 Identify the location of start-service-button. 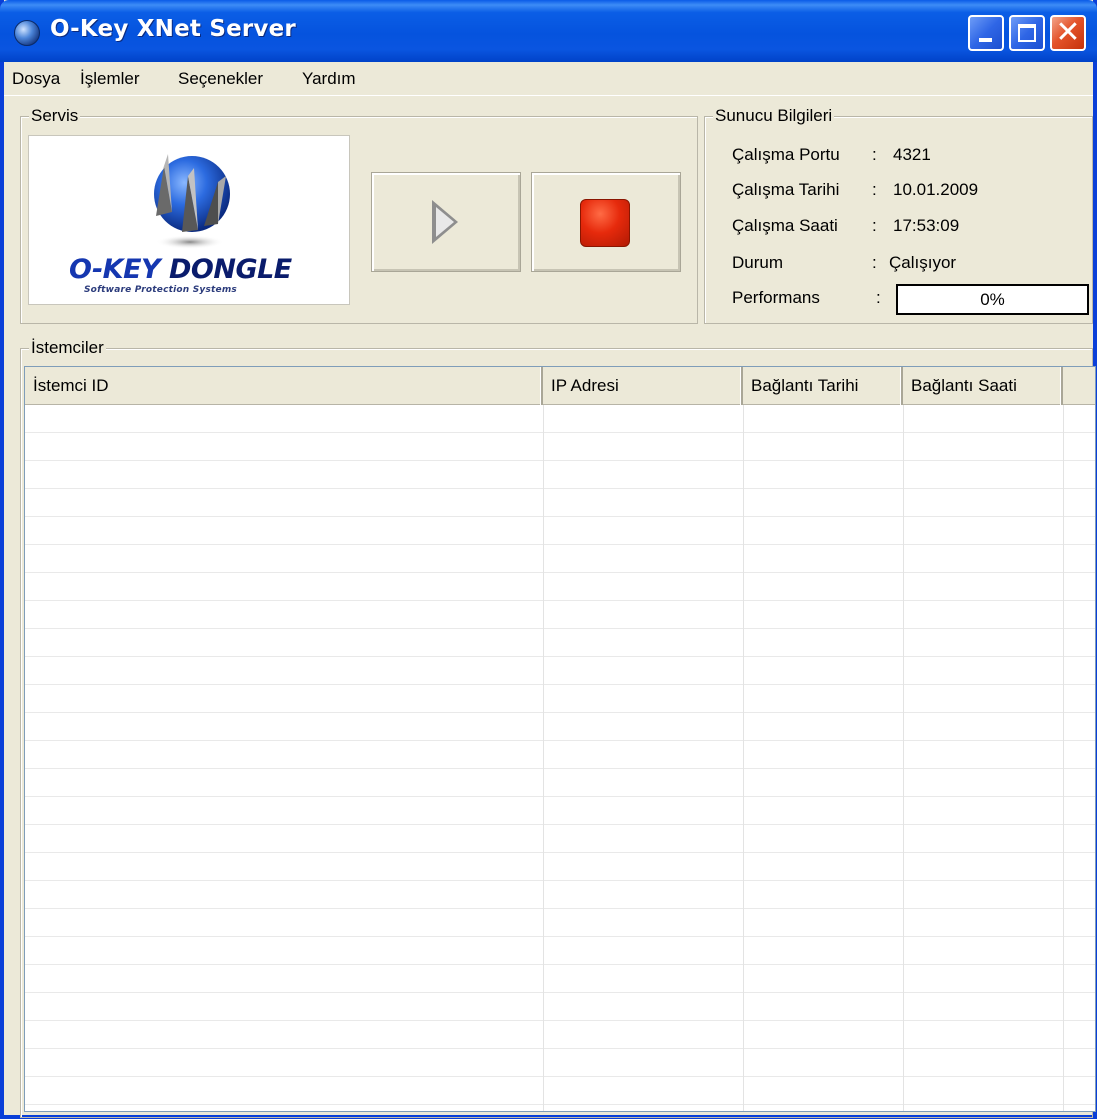
(446, 222).